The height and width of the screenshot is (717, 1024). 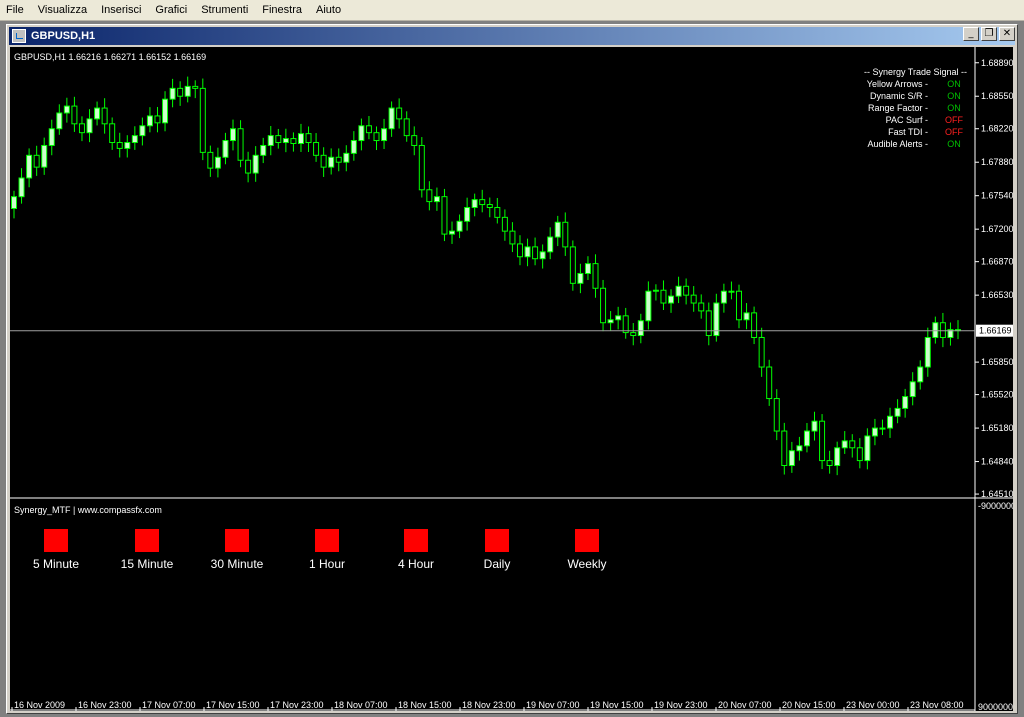 I want to click on tf-label: 30 Minute, so click(x=237, y=564).